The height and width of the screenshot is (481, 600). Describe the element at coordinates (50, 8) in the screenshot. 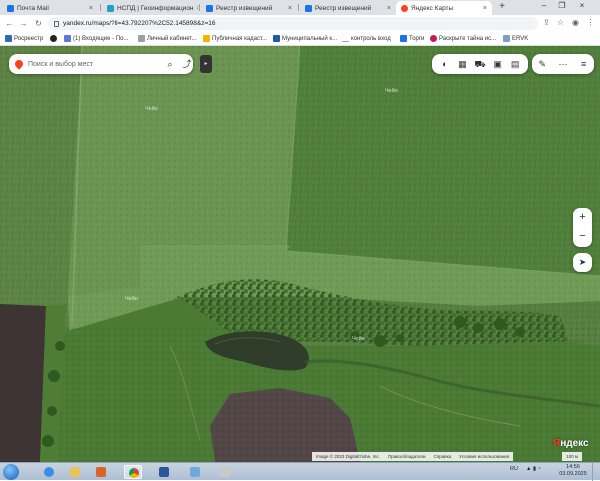

I see `tab-mail: Почта Mail ×` at that location.